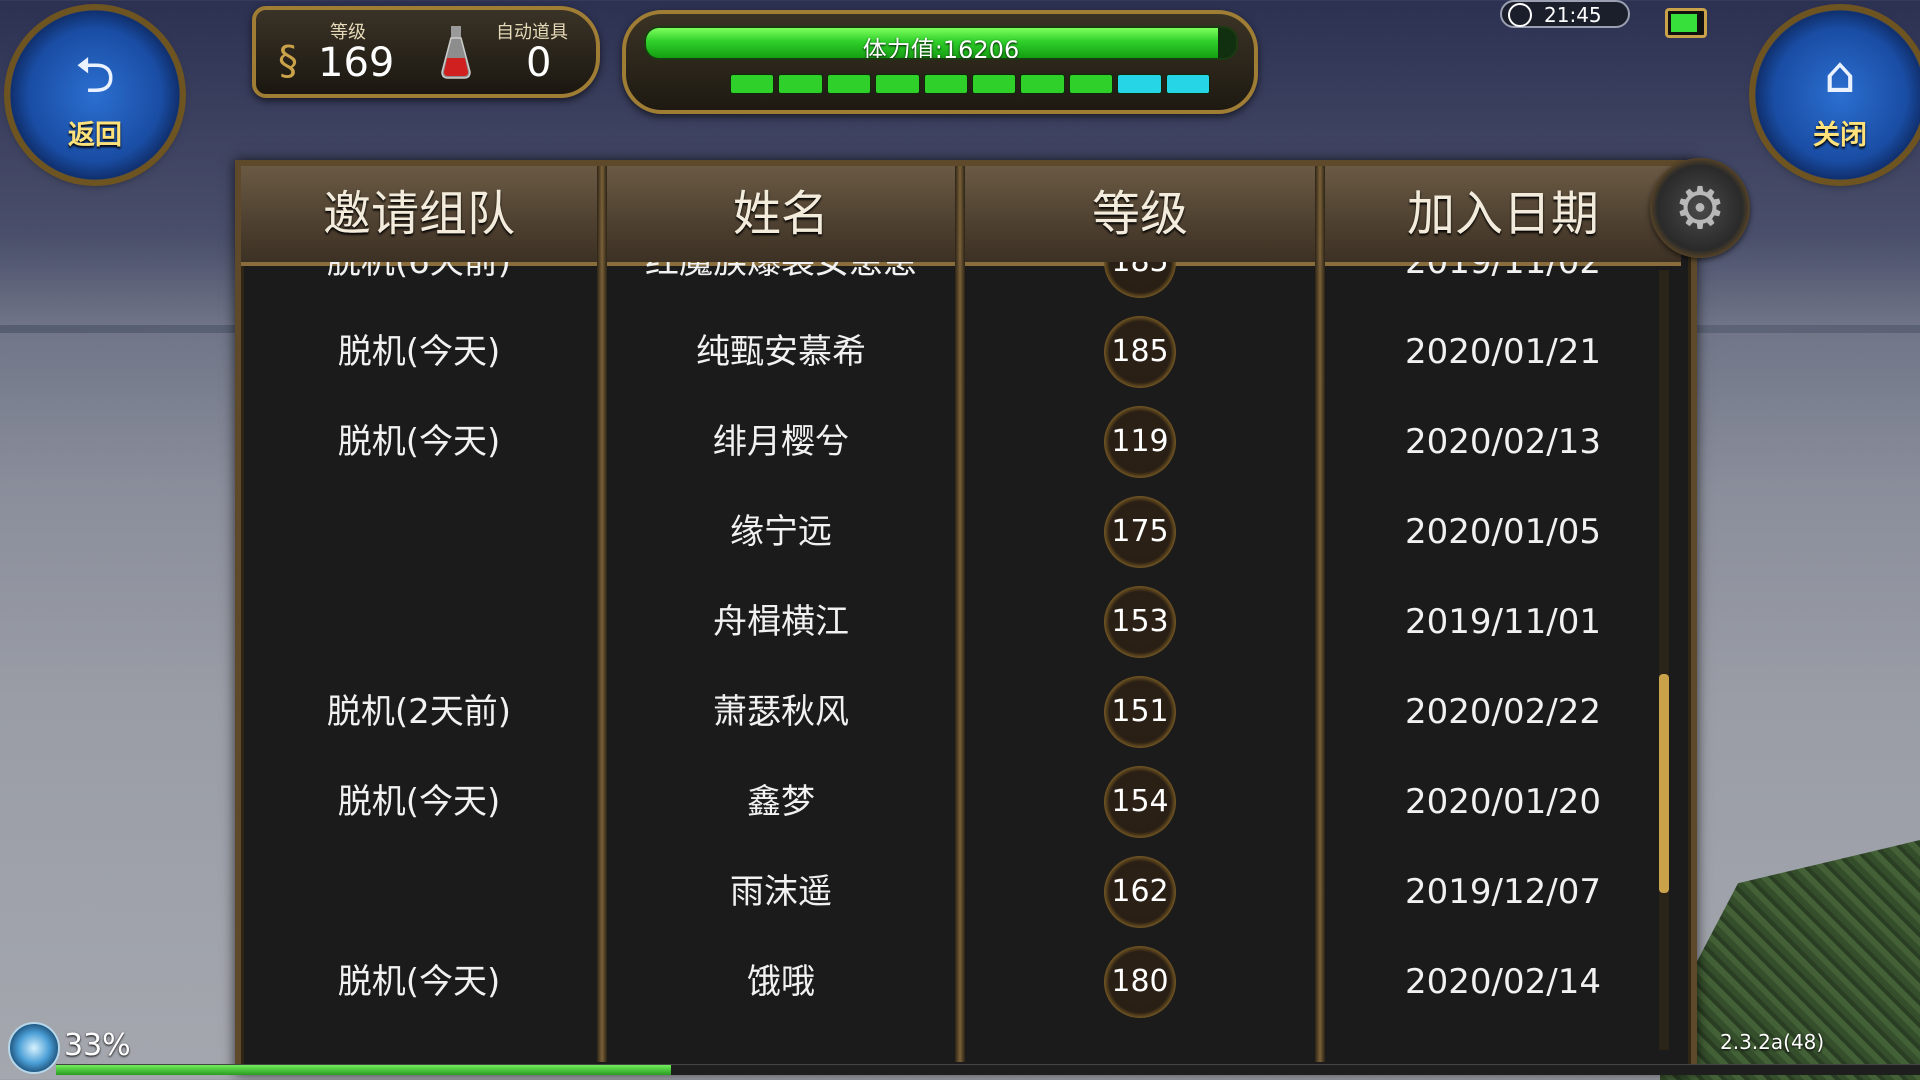 The image size is (1920, 1080). Describe the element at coordinates (1503, 214) in the screenshot. I see `header-join-date: 加入日期` at that location.